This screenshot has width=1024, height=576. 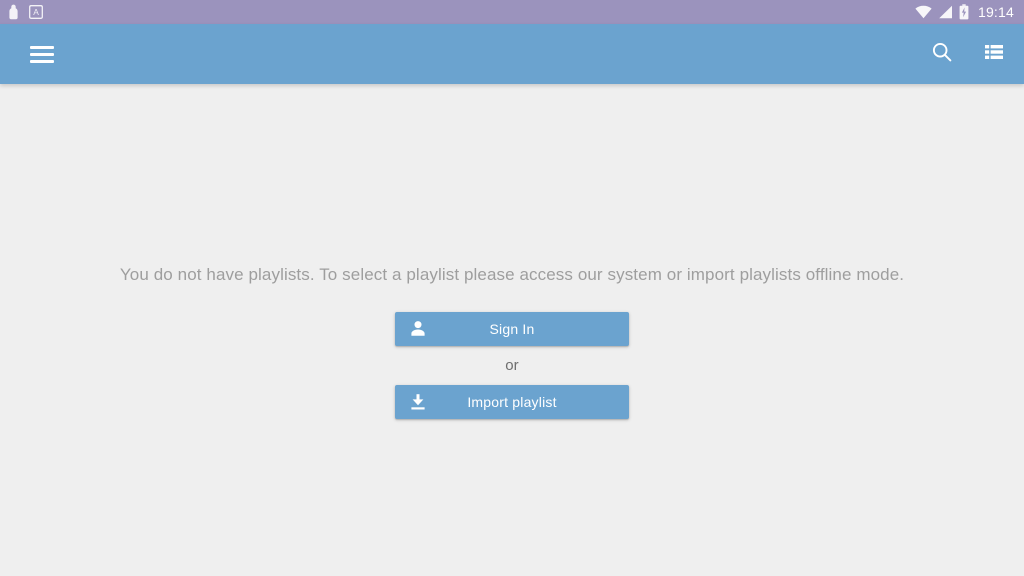 I want to click on view-list-icon, so click(x=994, y=54).